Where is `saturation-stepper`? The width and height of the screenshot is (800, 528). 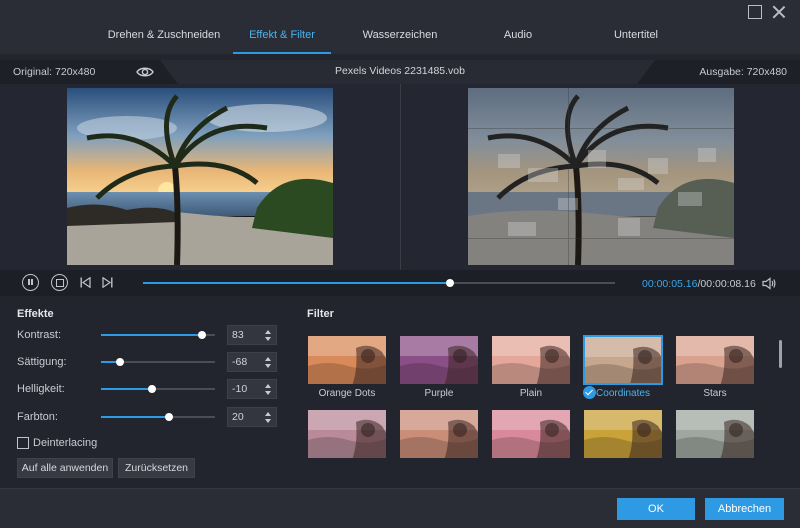 saturation-stepper is located at coordinates (252, 362).